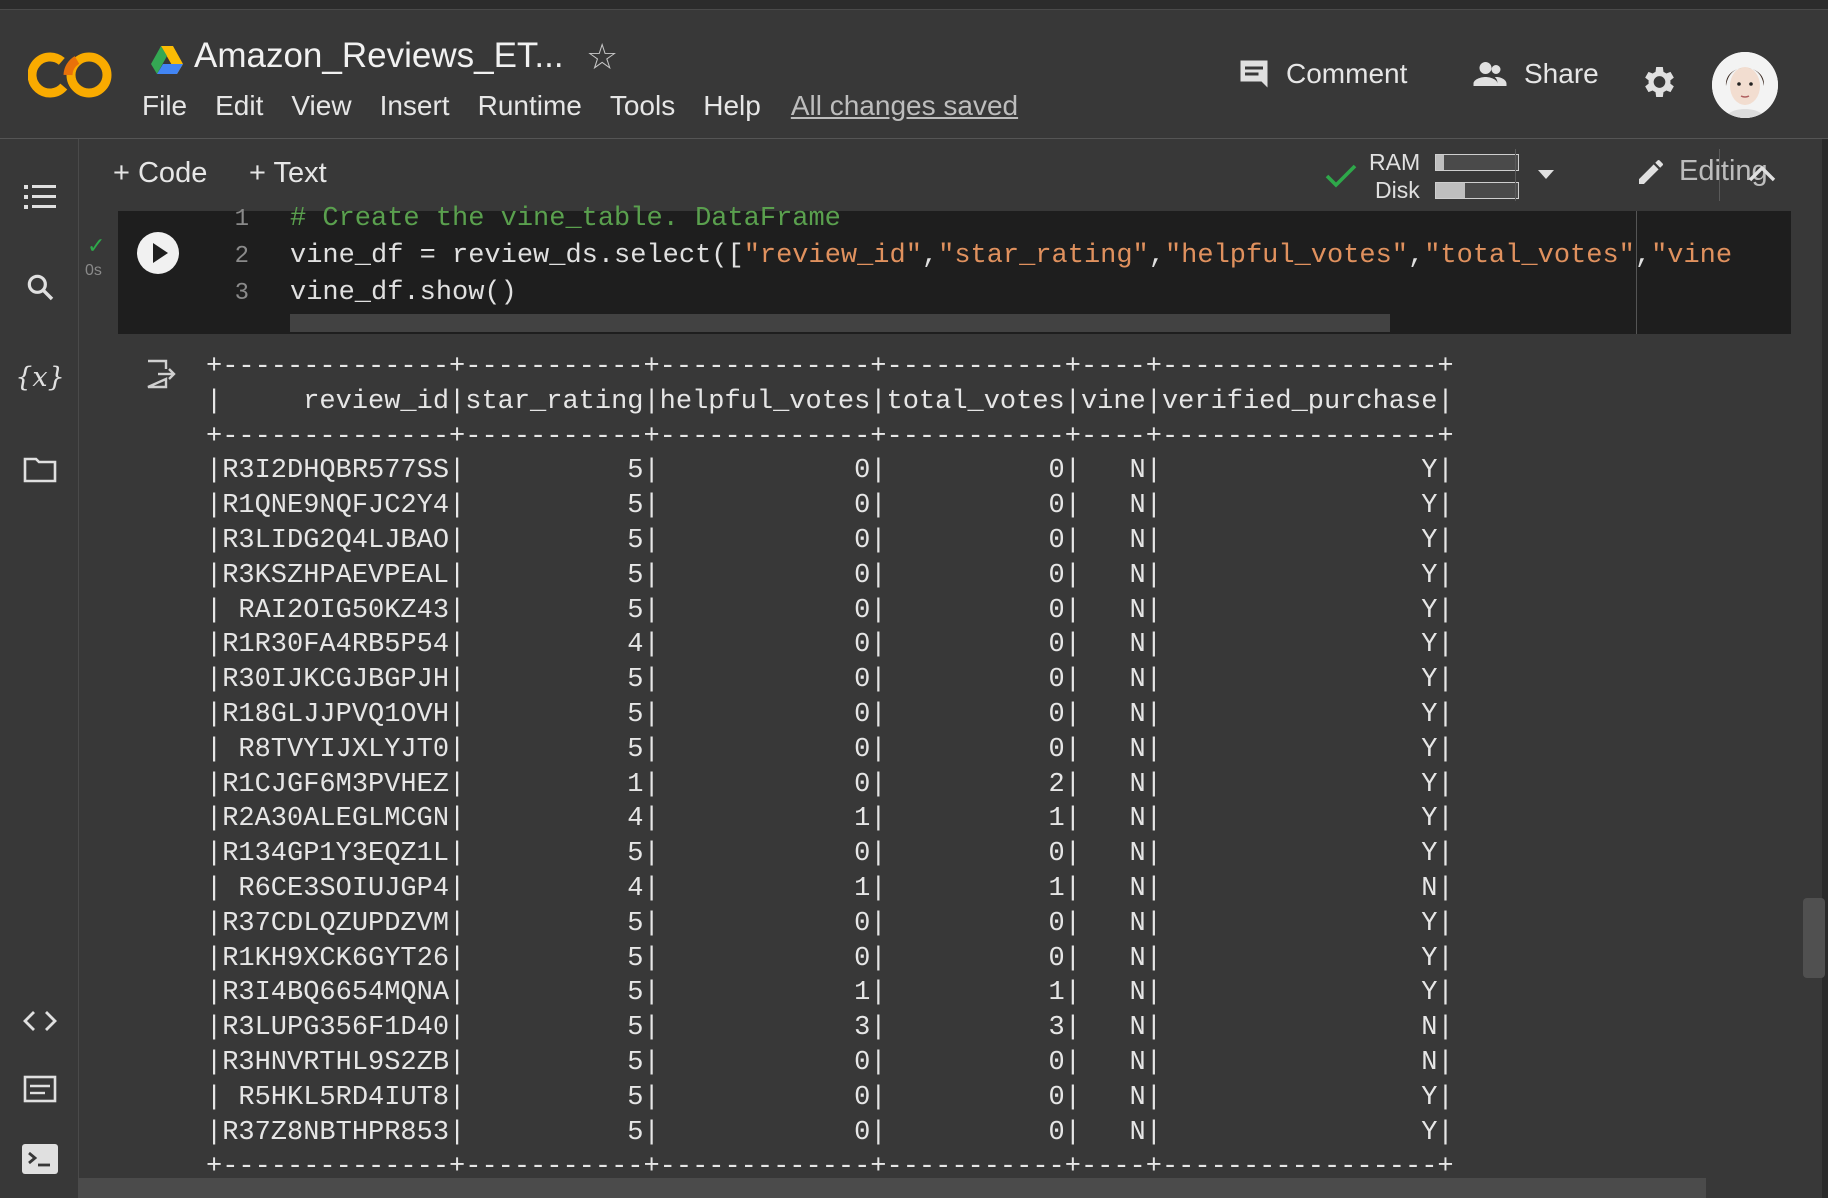 The height and width of the screenshot is (1198, 1828). Describe the element at coordinates (1347, 73) in the screenshot. I see `comment-label: Comment` at that location.